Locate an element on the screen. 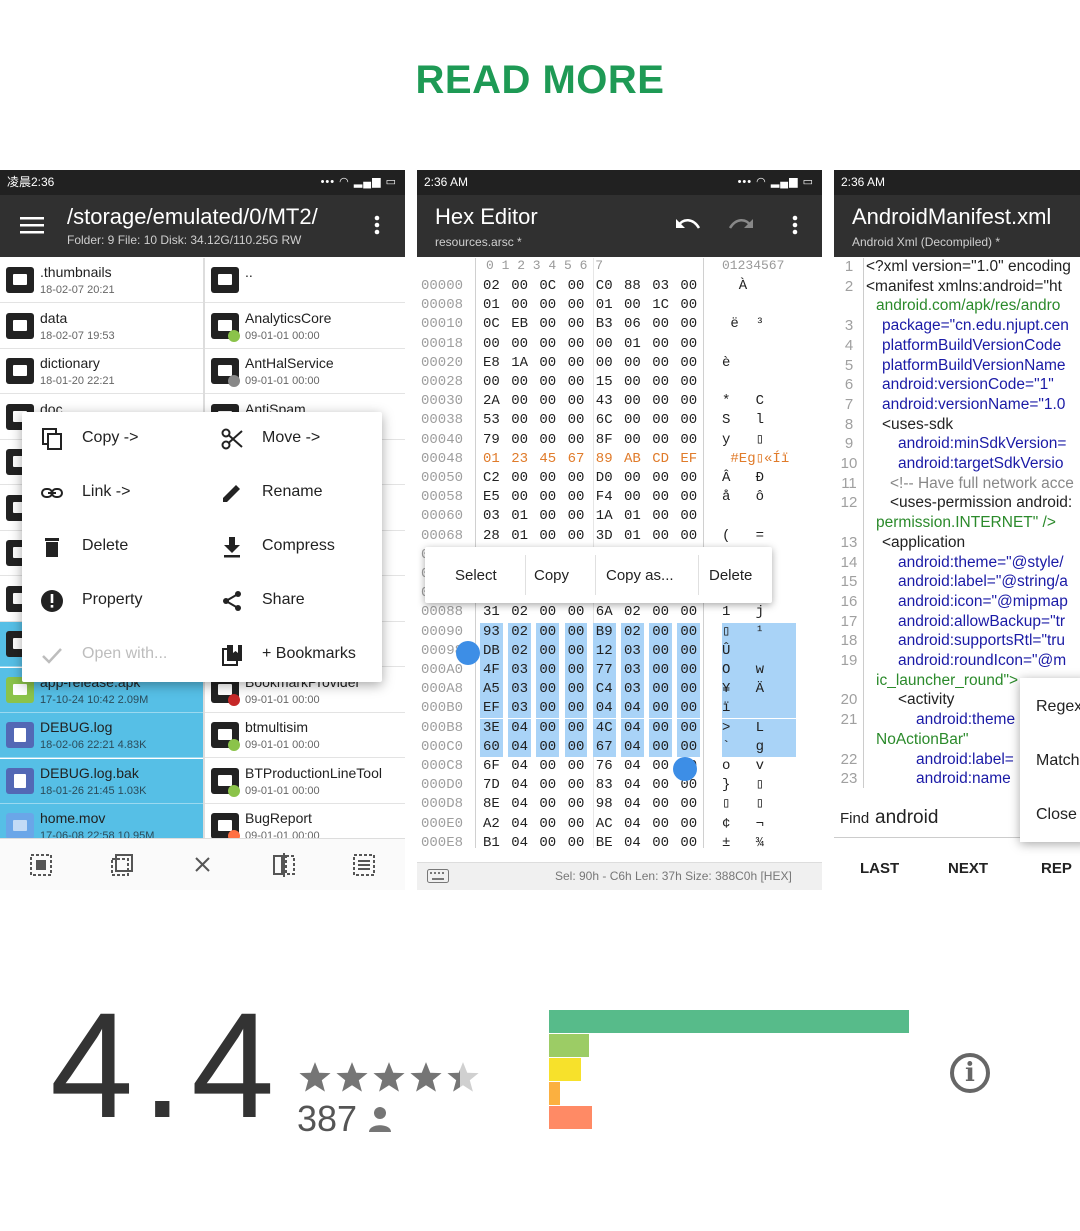 This screenshot has width=1080, height=1231. menu-rename: Rename is located at coordinates (292, 493).